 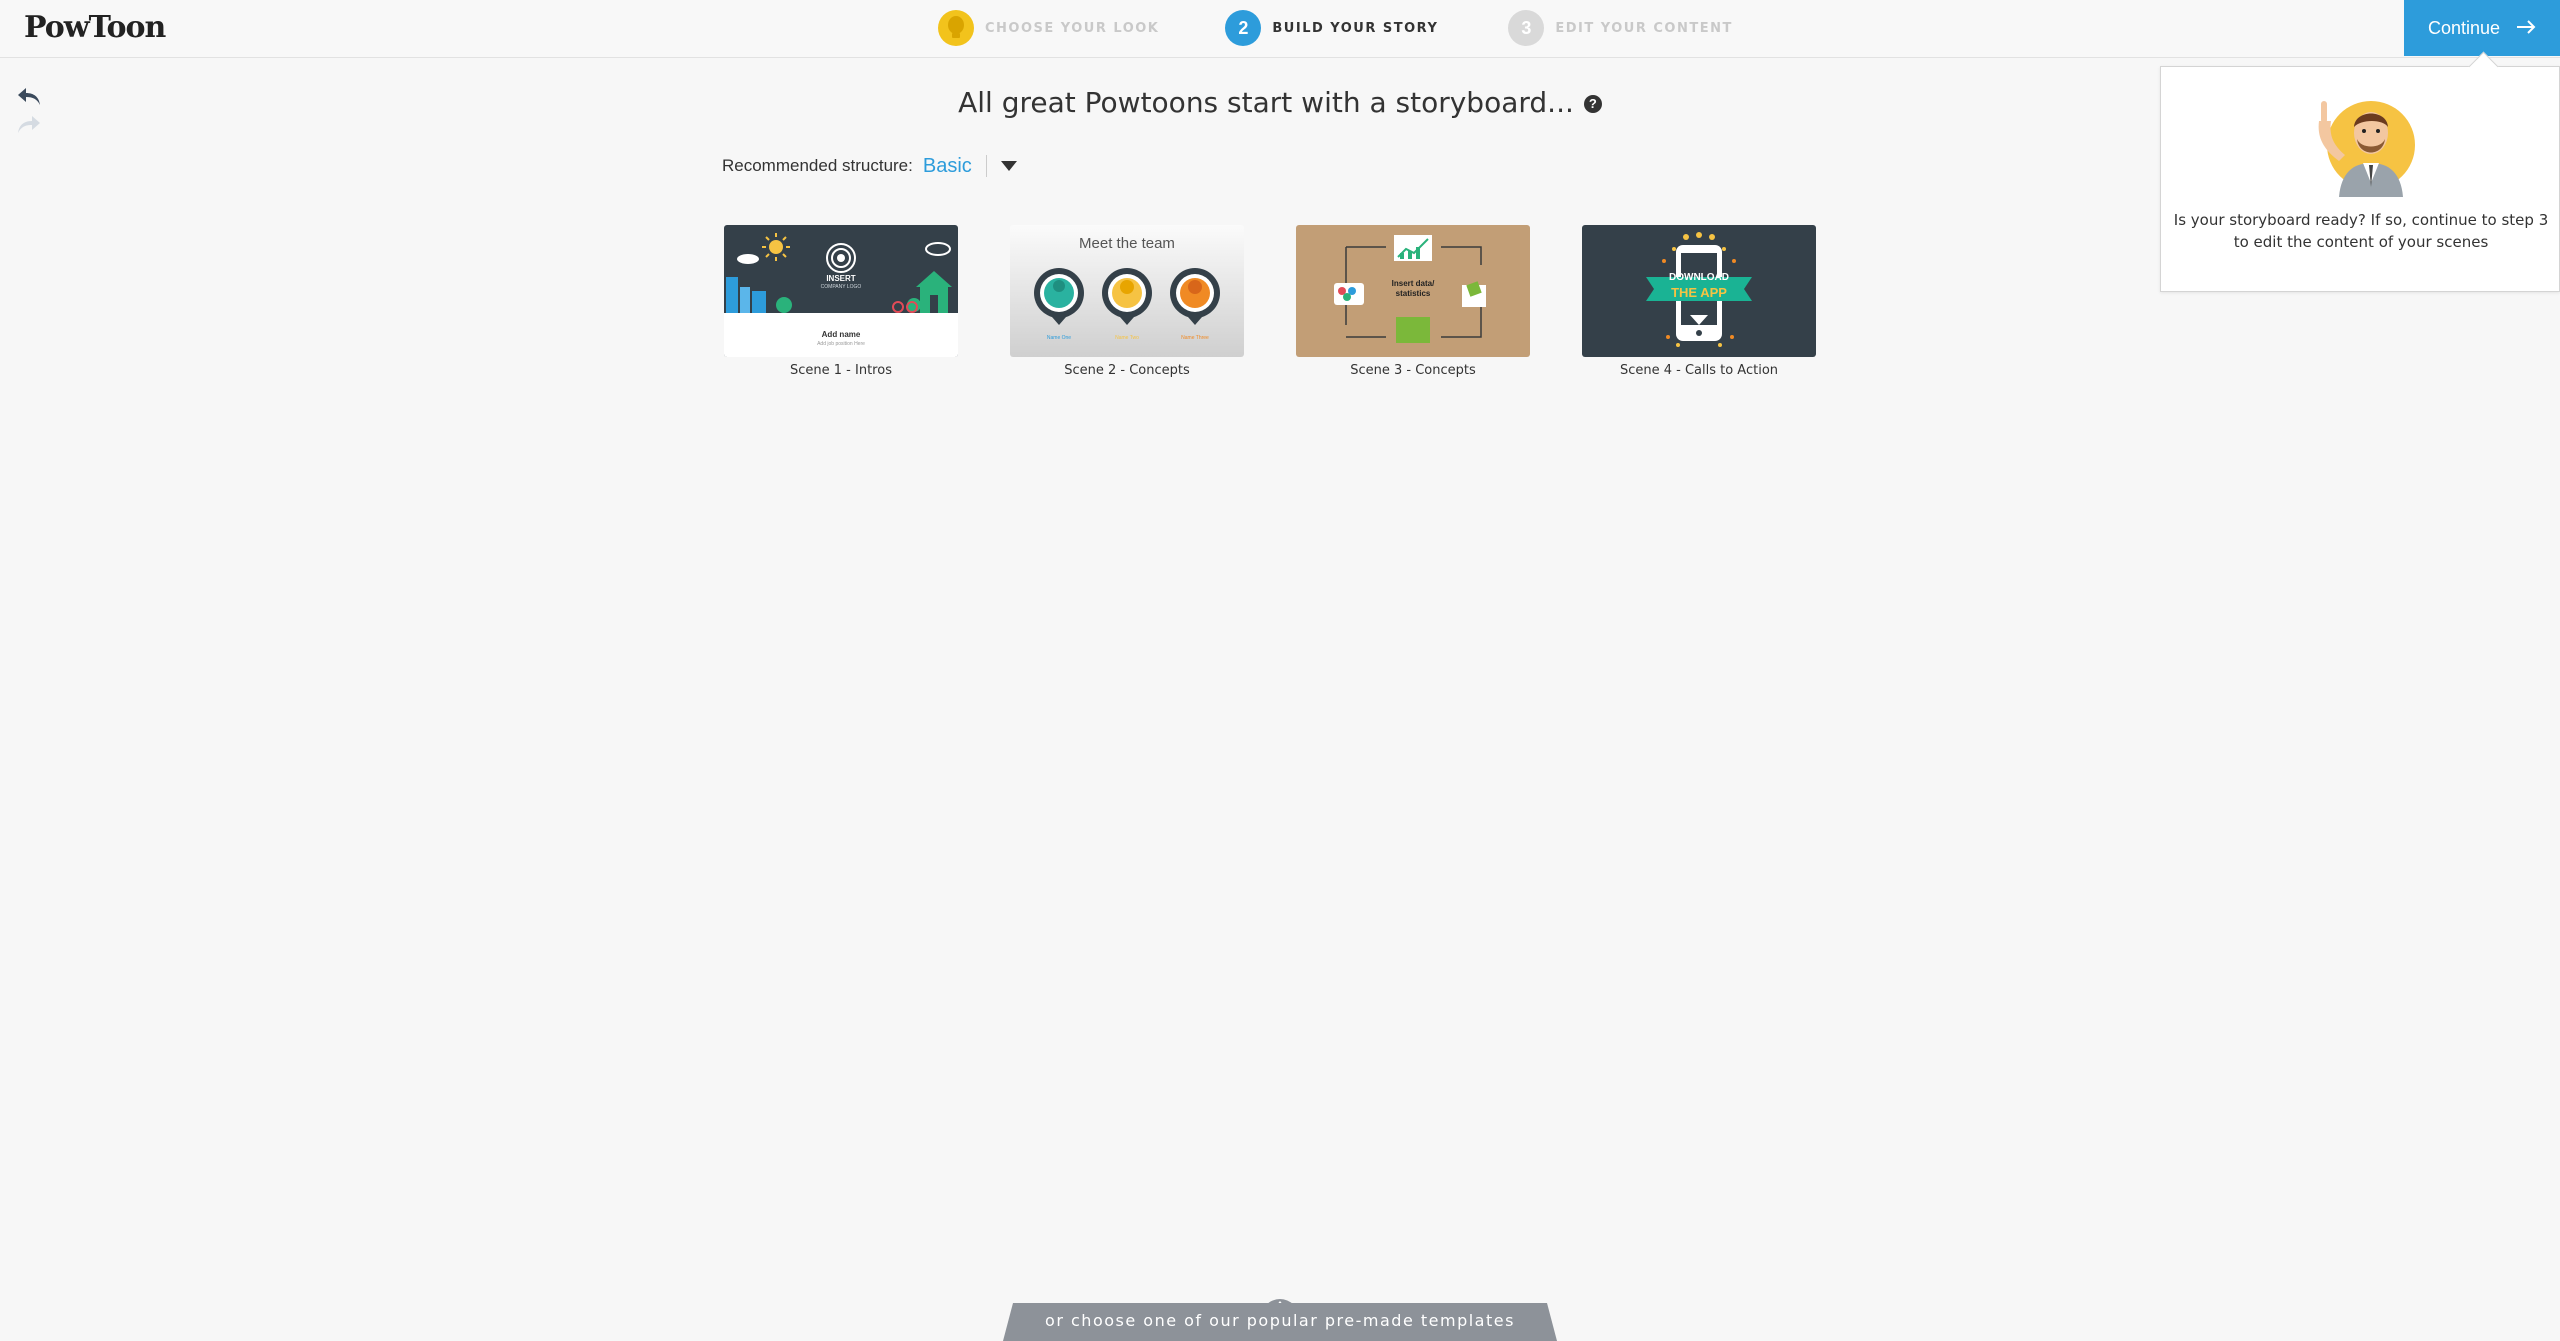 I want to click on scene-3-thumbnail: Insert data/ statistics, so click(x=1413, y=291).